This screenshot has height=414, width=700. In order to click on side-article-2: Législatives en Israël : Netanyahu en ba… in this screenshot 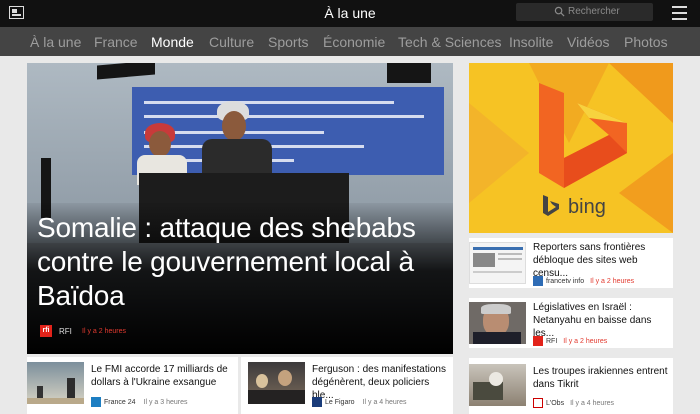, I will do `click(571, 323)`.